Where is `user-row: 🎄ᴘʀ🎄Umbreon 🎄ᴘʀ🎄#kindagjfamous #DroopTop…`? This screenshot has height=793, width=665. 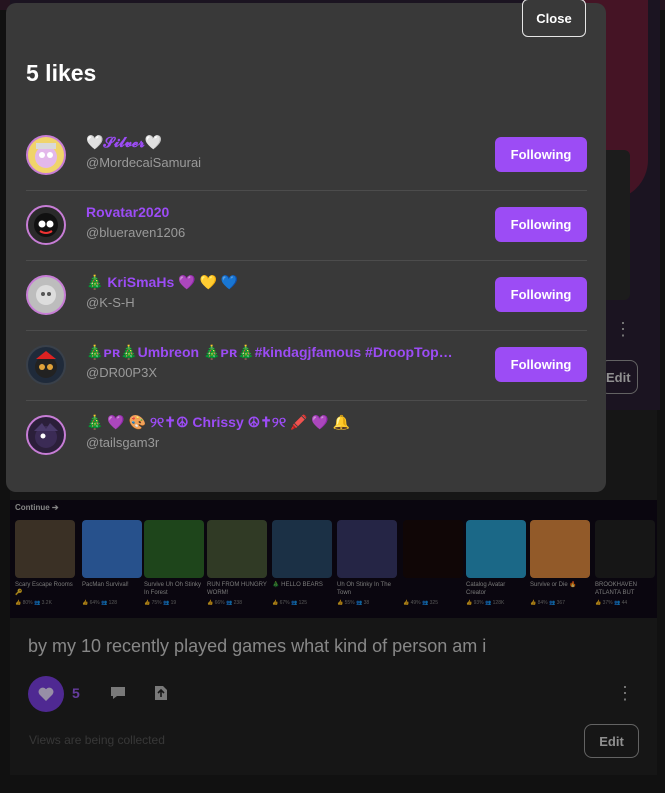
user-row: 🎄ᴘʀ🎄Umbreon 🎄ᴘʀ🎄#kindagjfamous #DroopTop… is located at coordinates (306, 365).